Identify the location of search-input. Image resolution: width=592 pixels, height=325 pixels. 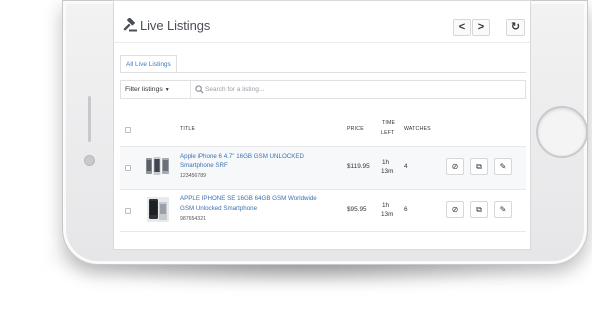
(360, 89).